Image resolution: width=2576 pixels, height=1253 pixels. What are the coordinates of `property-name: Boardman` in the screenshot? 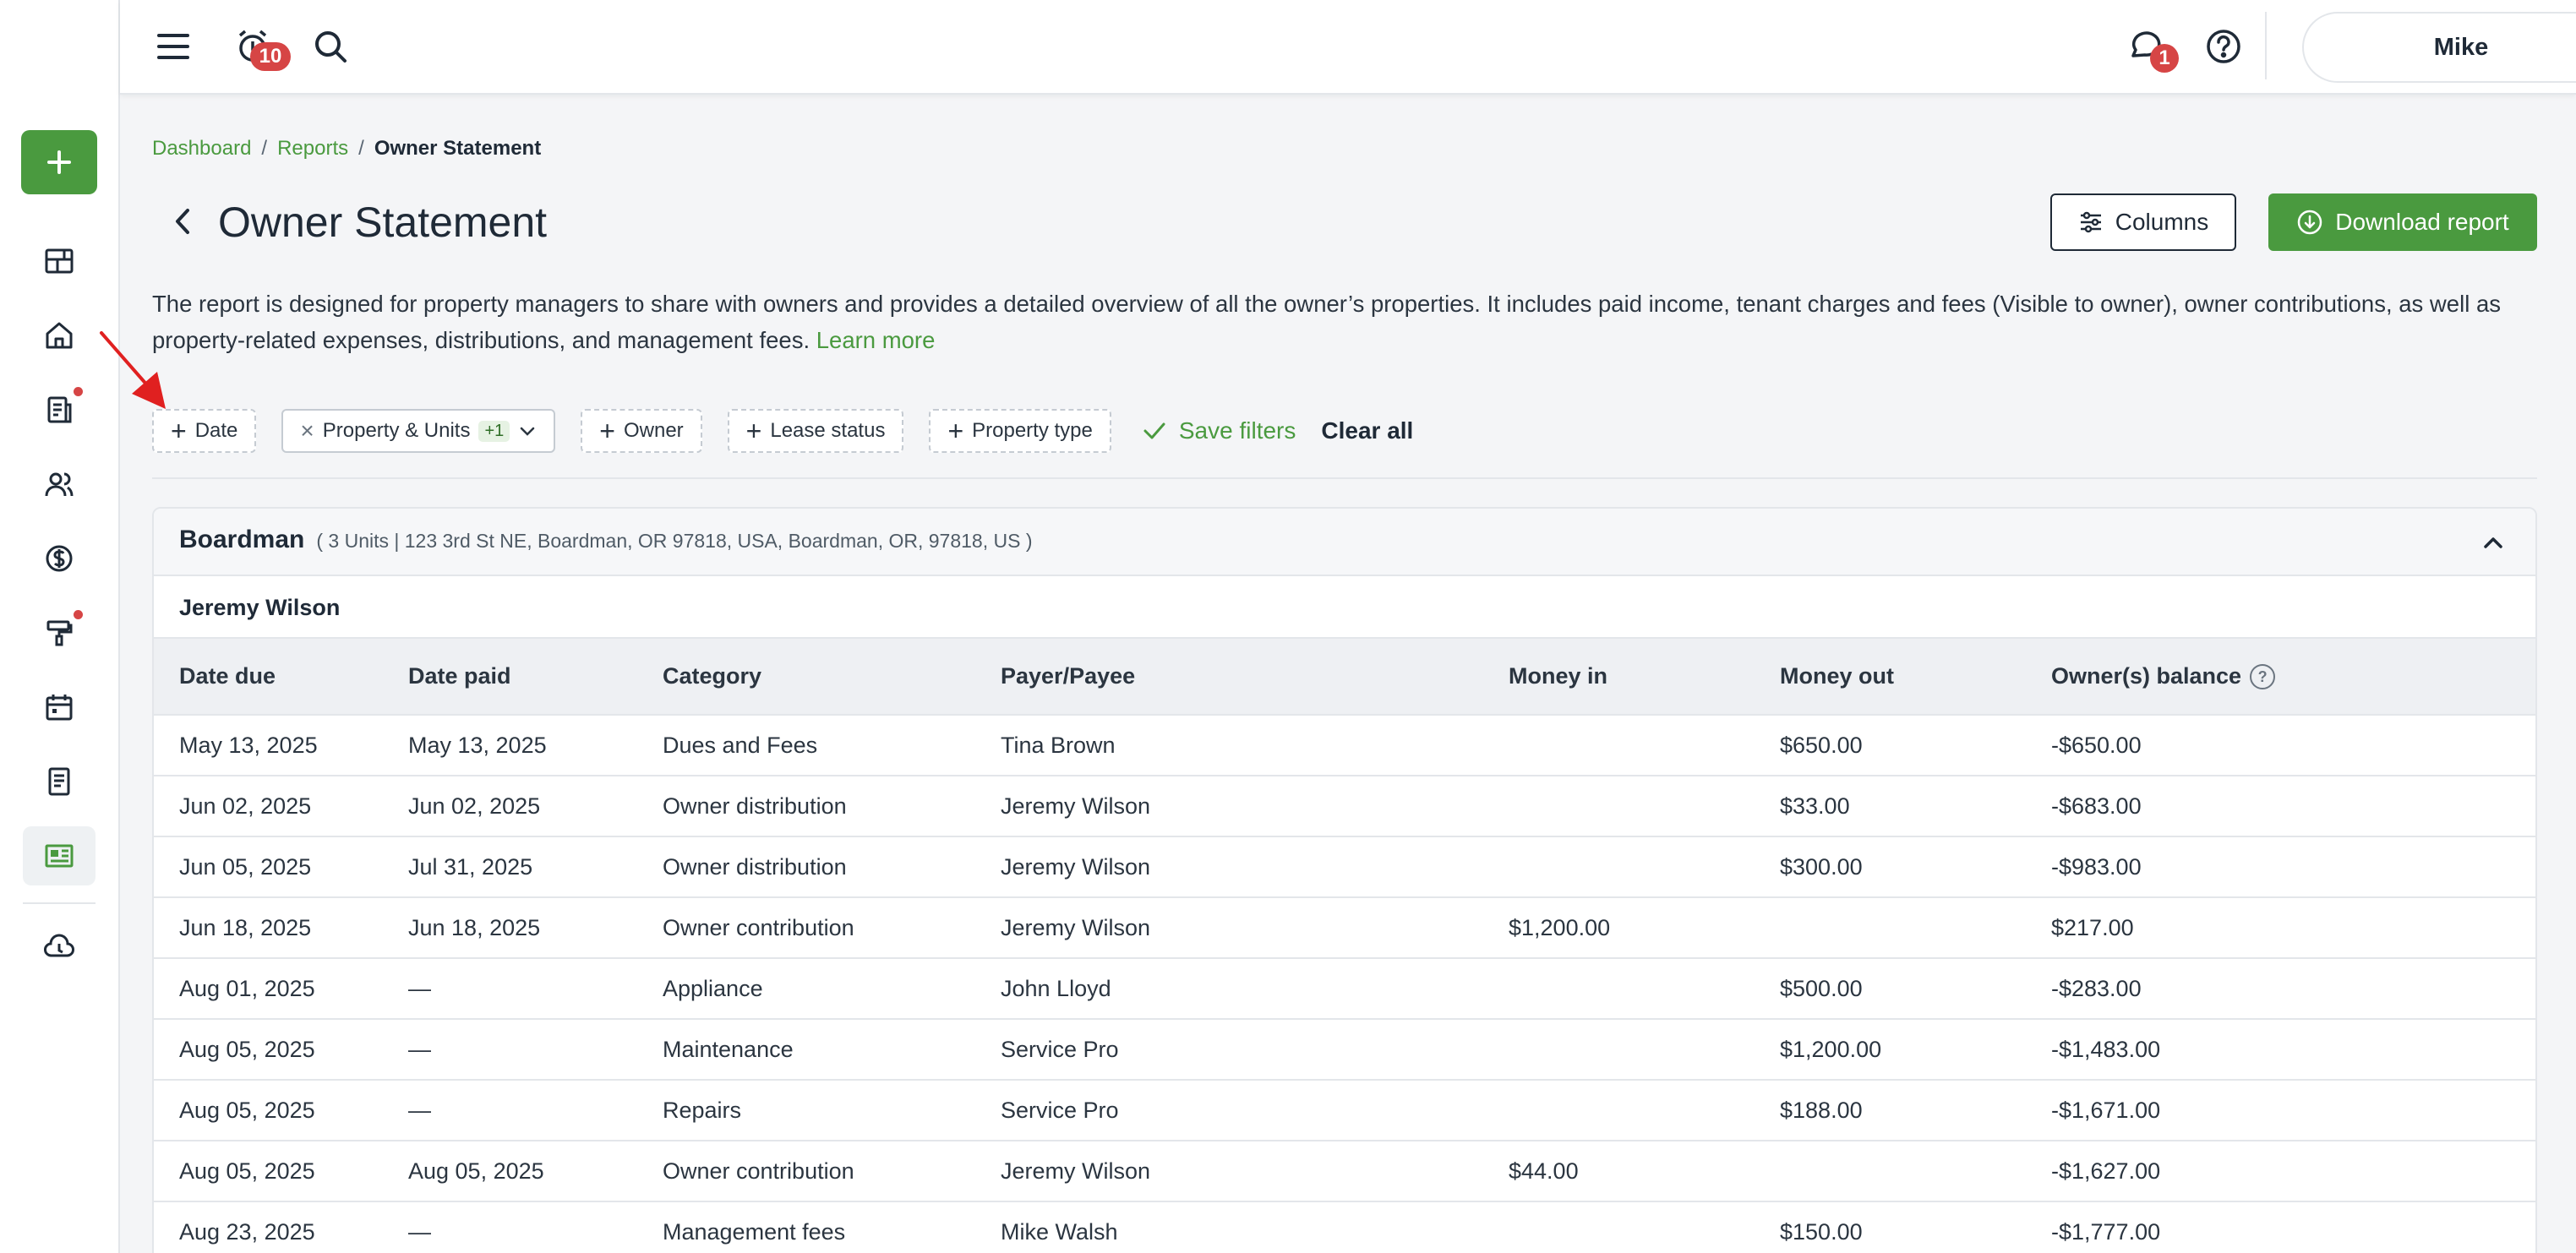 It's located at (242, 539).